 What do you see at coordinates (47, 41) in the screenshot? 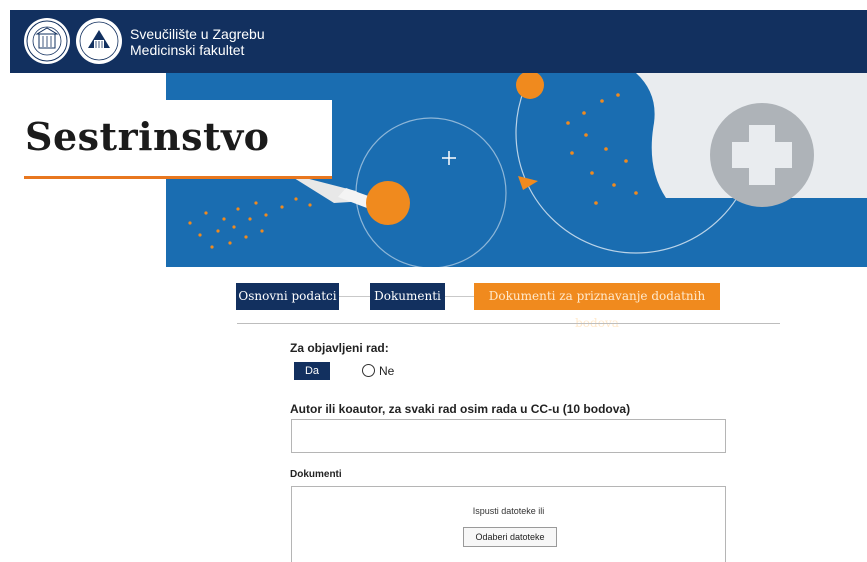
I see `university-seal-icon` at bounding box center [47, 41].